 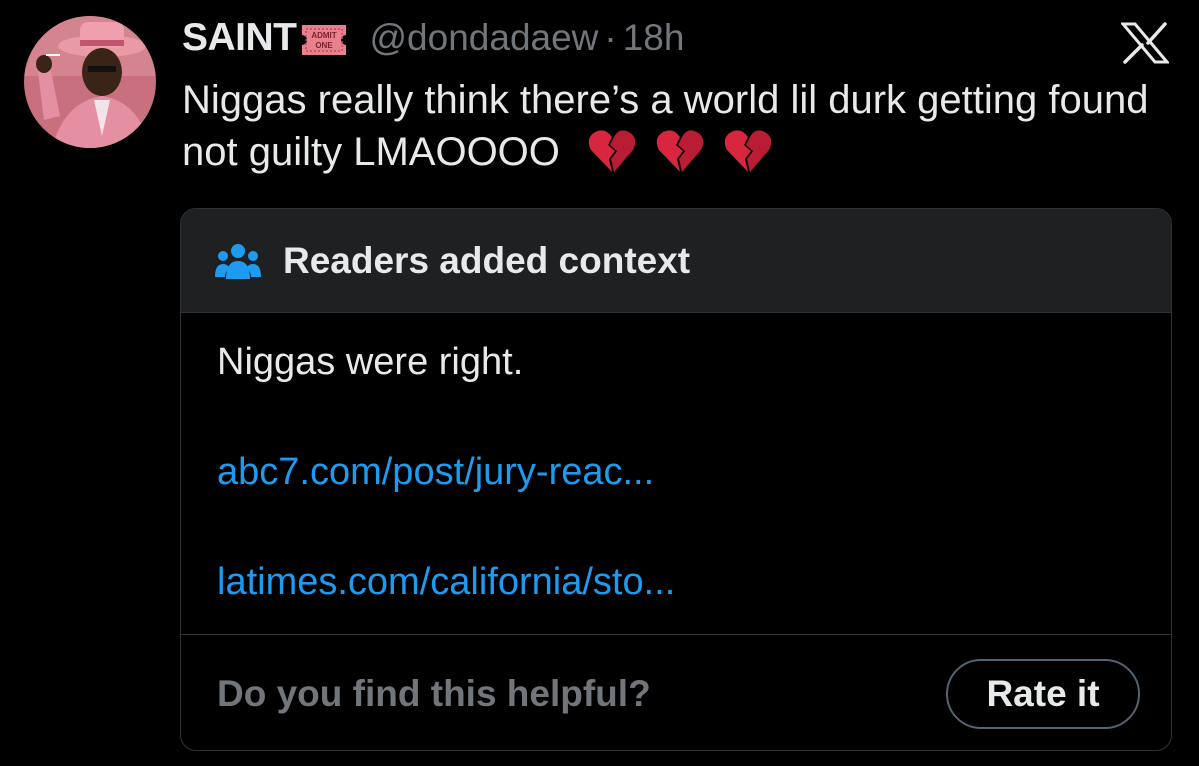 I want to click on emoji-group, so click(x=680, y=151).